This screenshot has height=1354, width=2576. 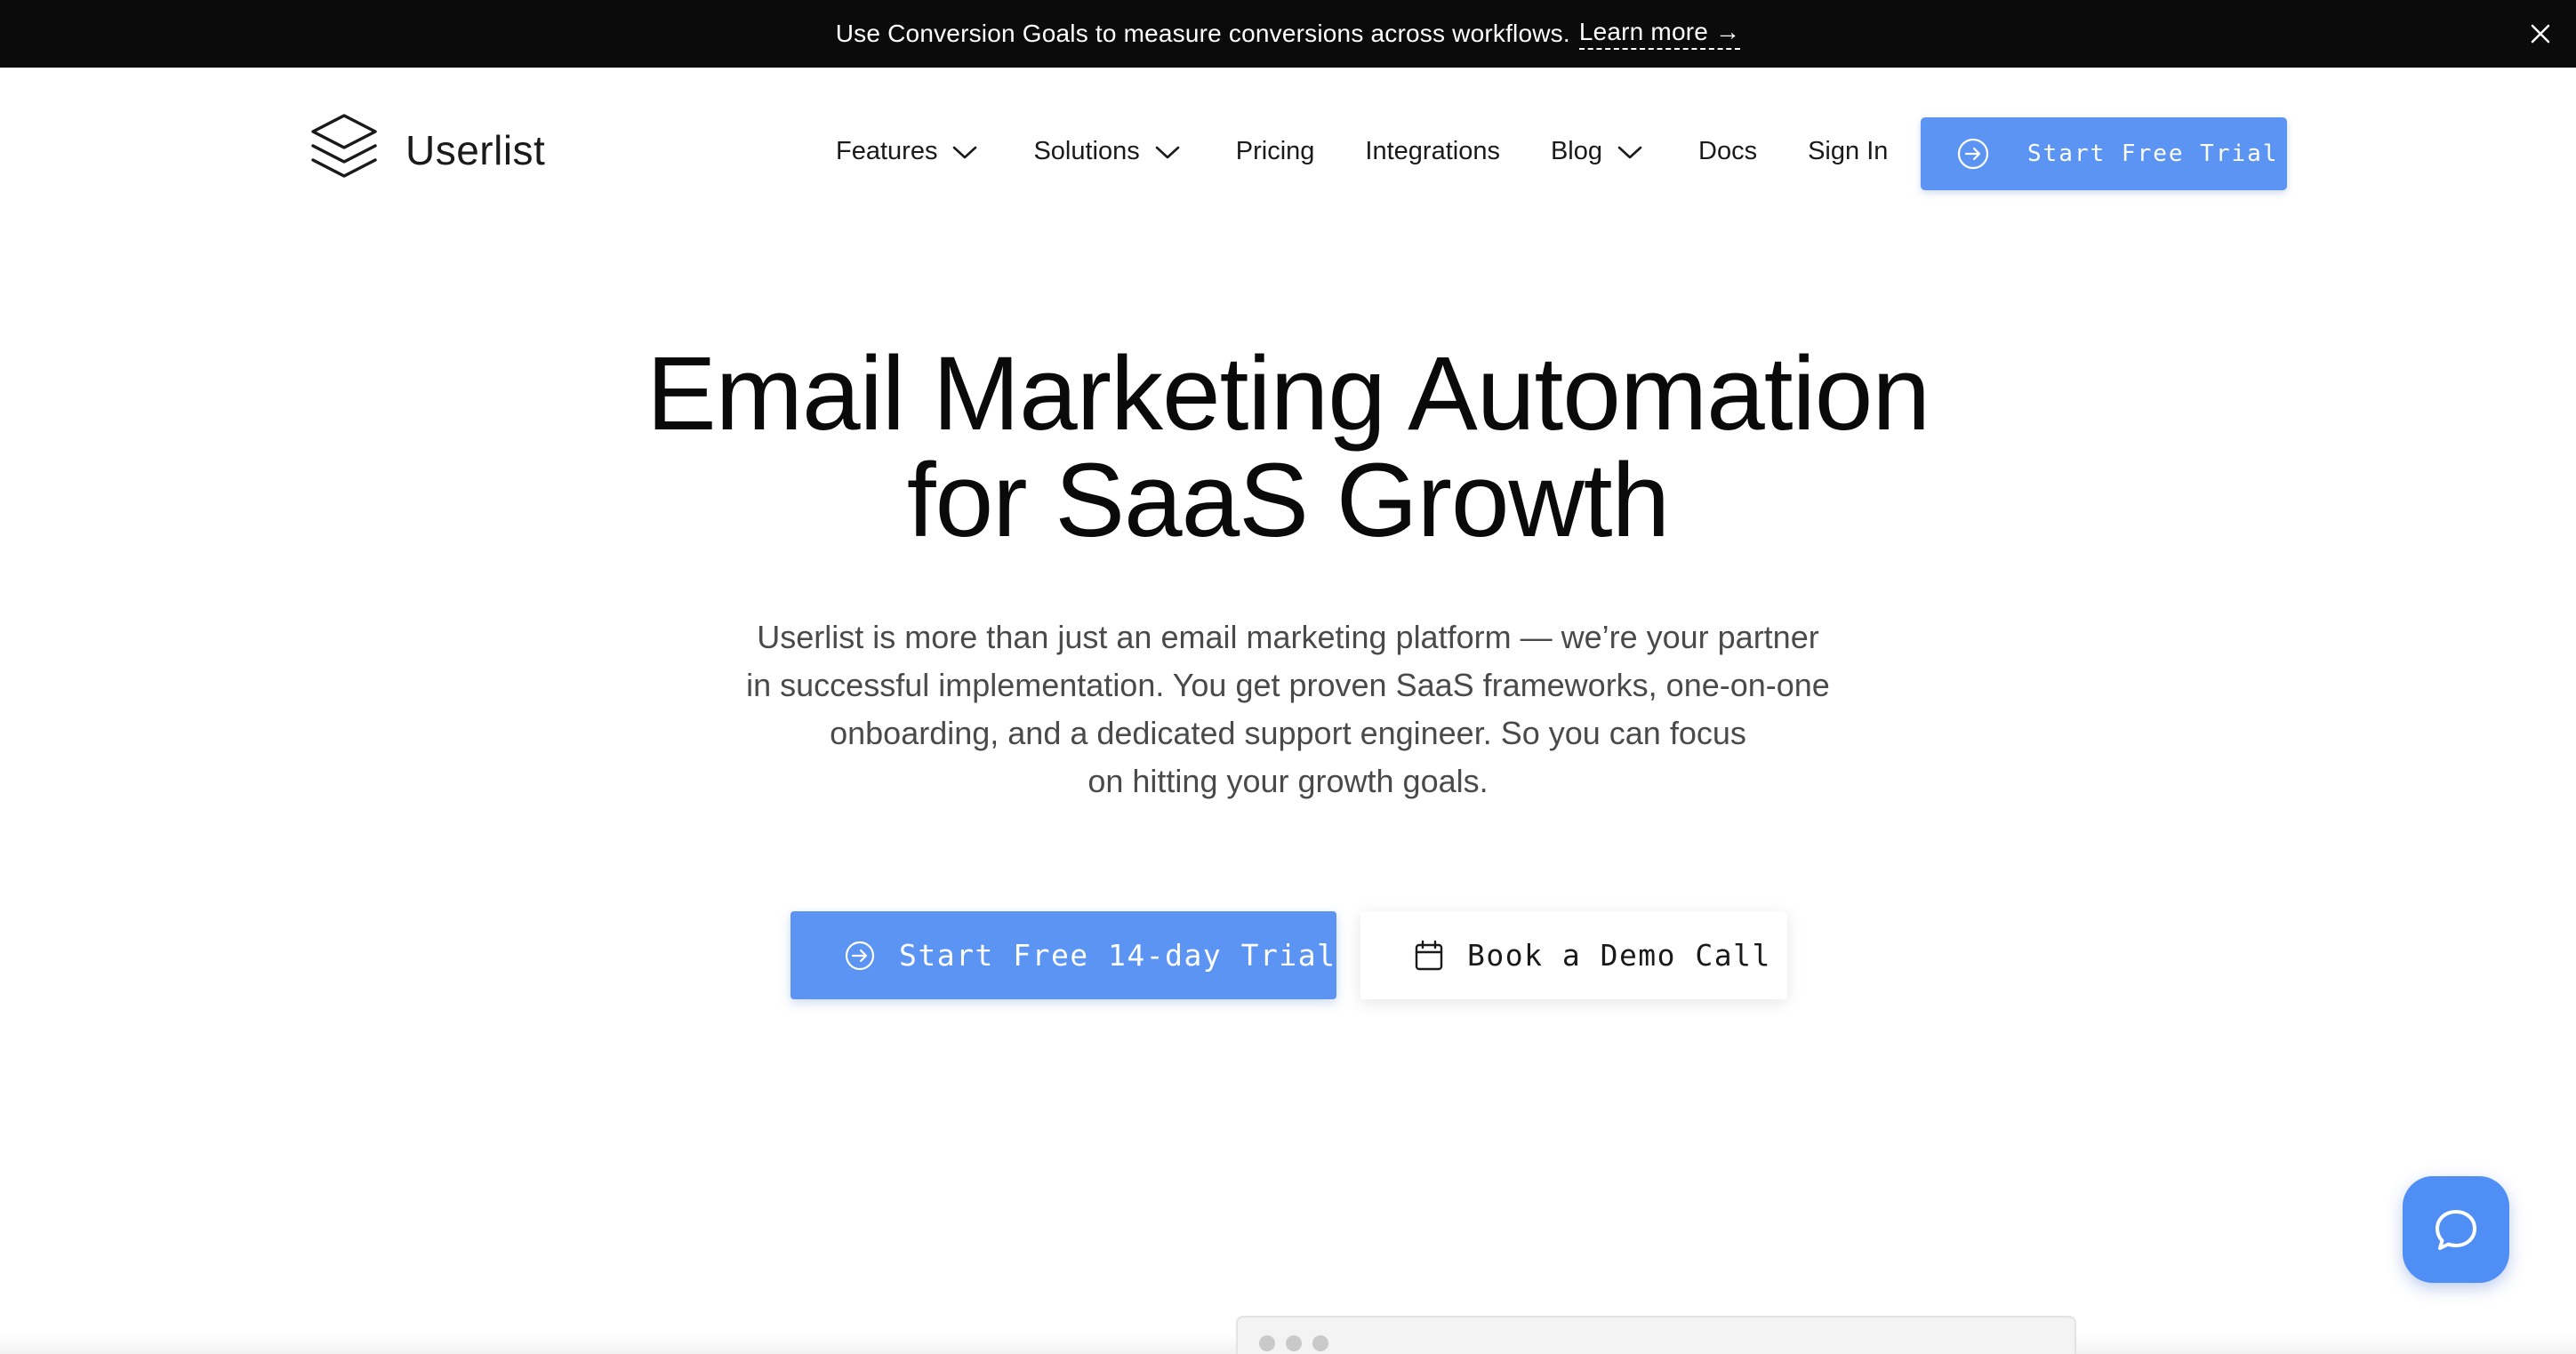 I want to click on nav-item-sign-in: Sign In, so click(x=1848, y=151).